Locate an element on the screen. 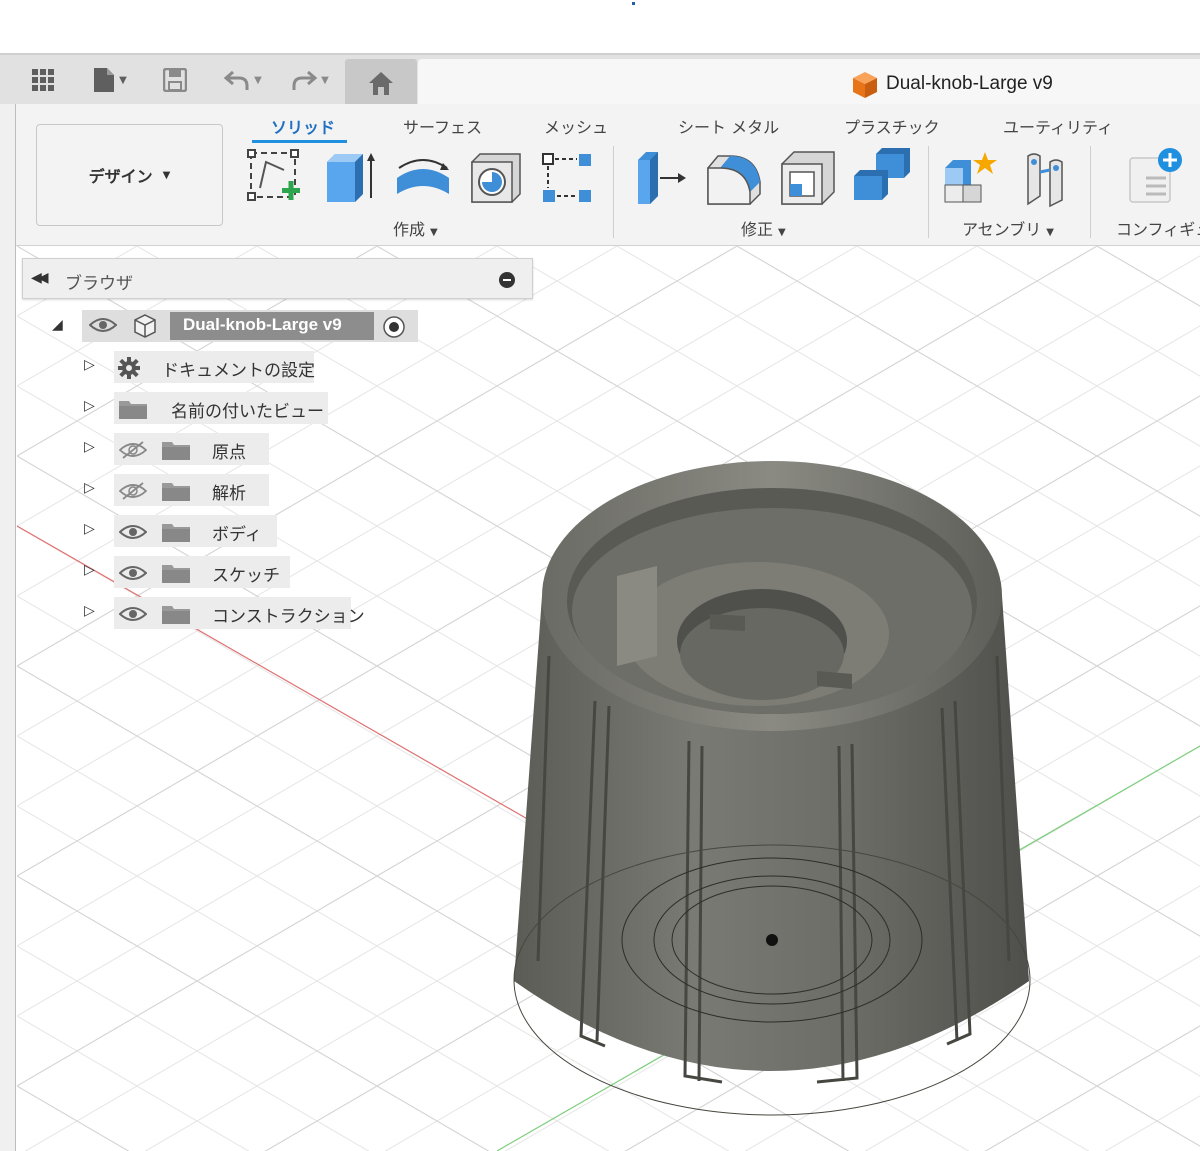 This screenshot has width=1200, height=1151. tree-item-label: ドキュメントの設定 is located at coordinates (238, 371).